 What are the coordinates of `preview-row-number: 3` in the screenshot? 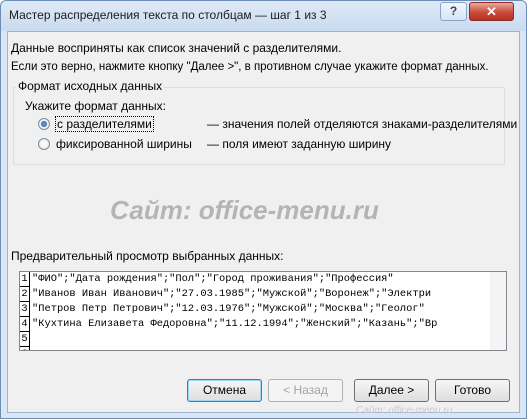 It's located at (25, 309).